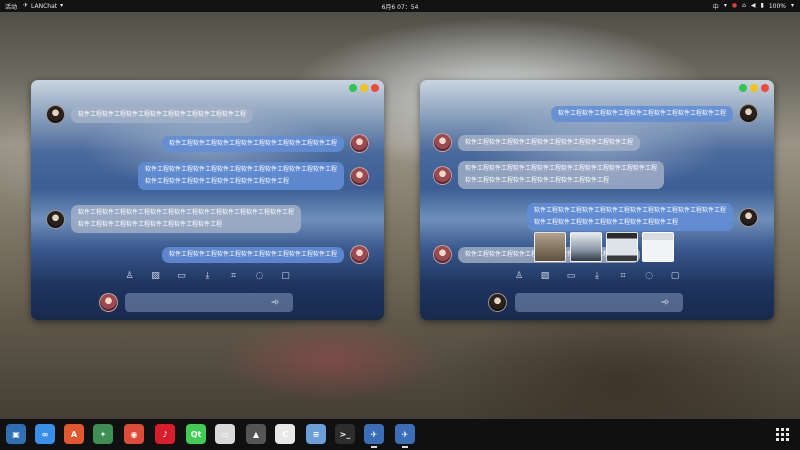 Image resolution: width=800 pixels, height=450 pixels. What do you see at coordinates (134, 434) in the screenshot?
I see `chrome-icon: ◉` at bounding box center [134, 434].